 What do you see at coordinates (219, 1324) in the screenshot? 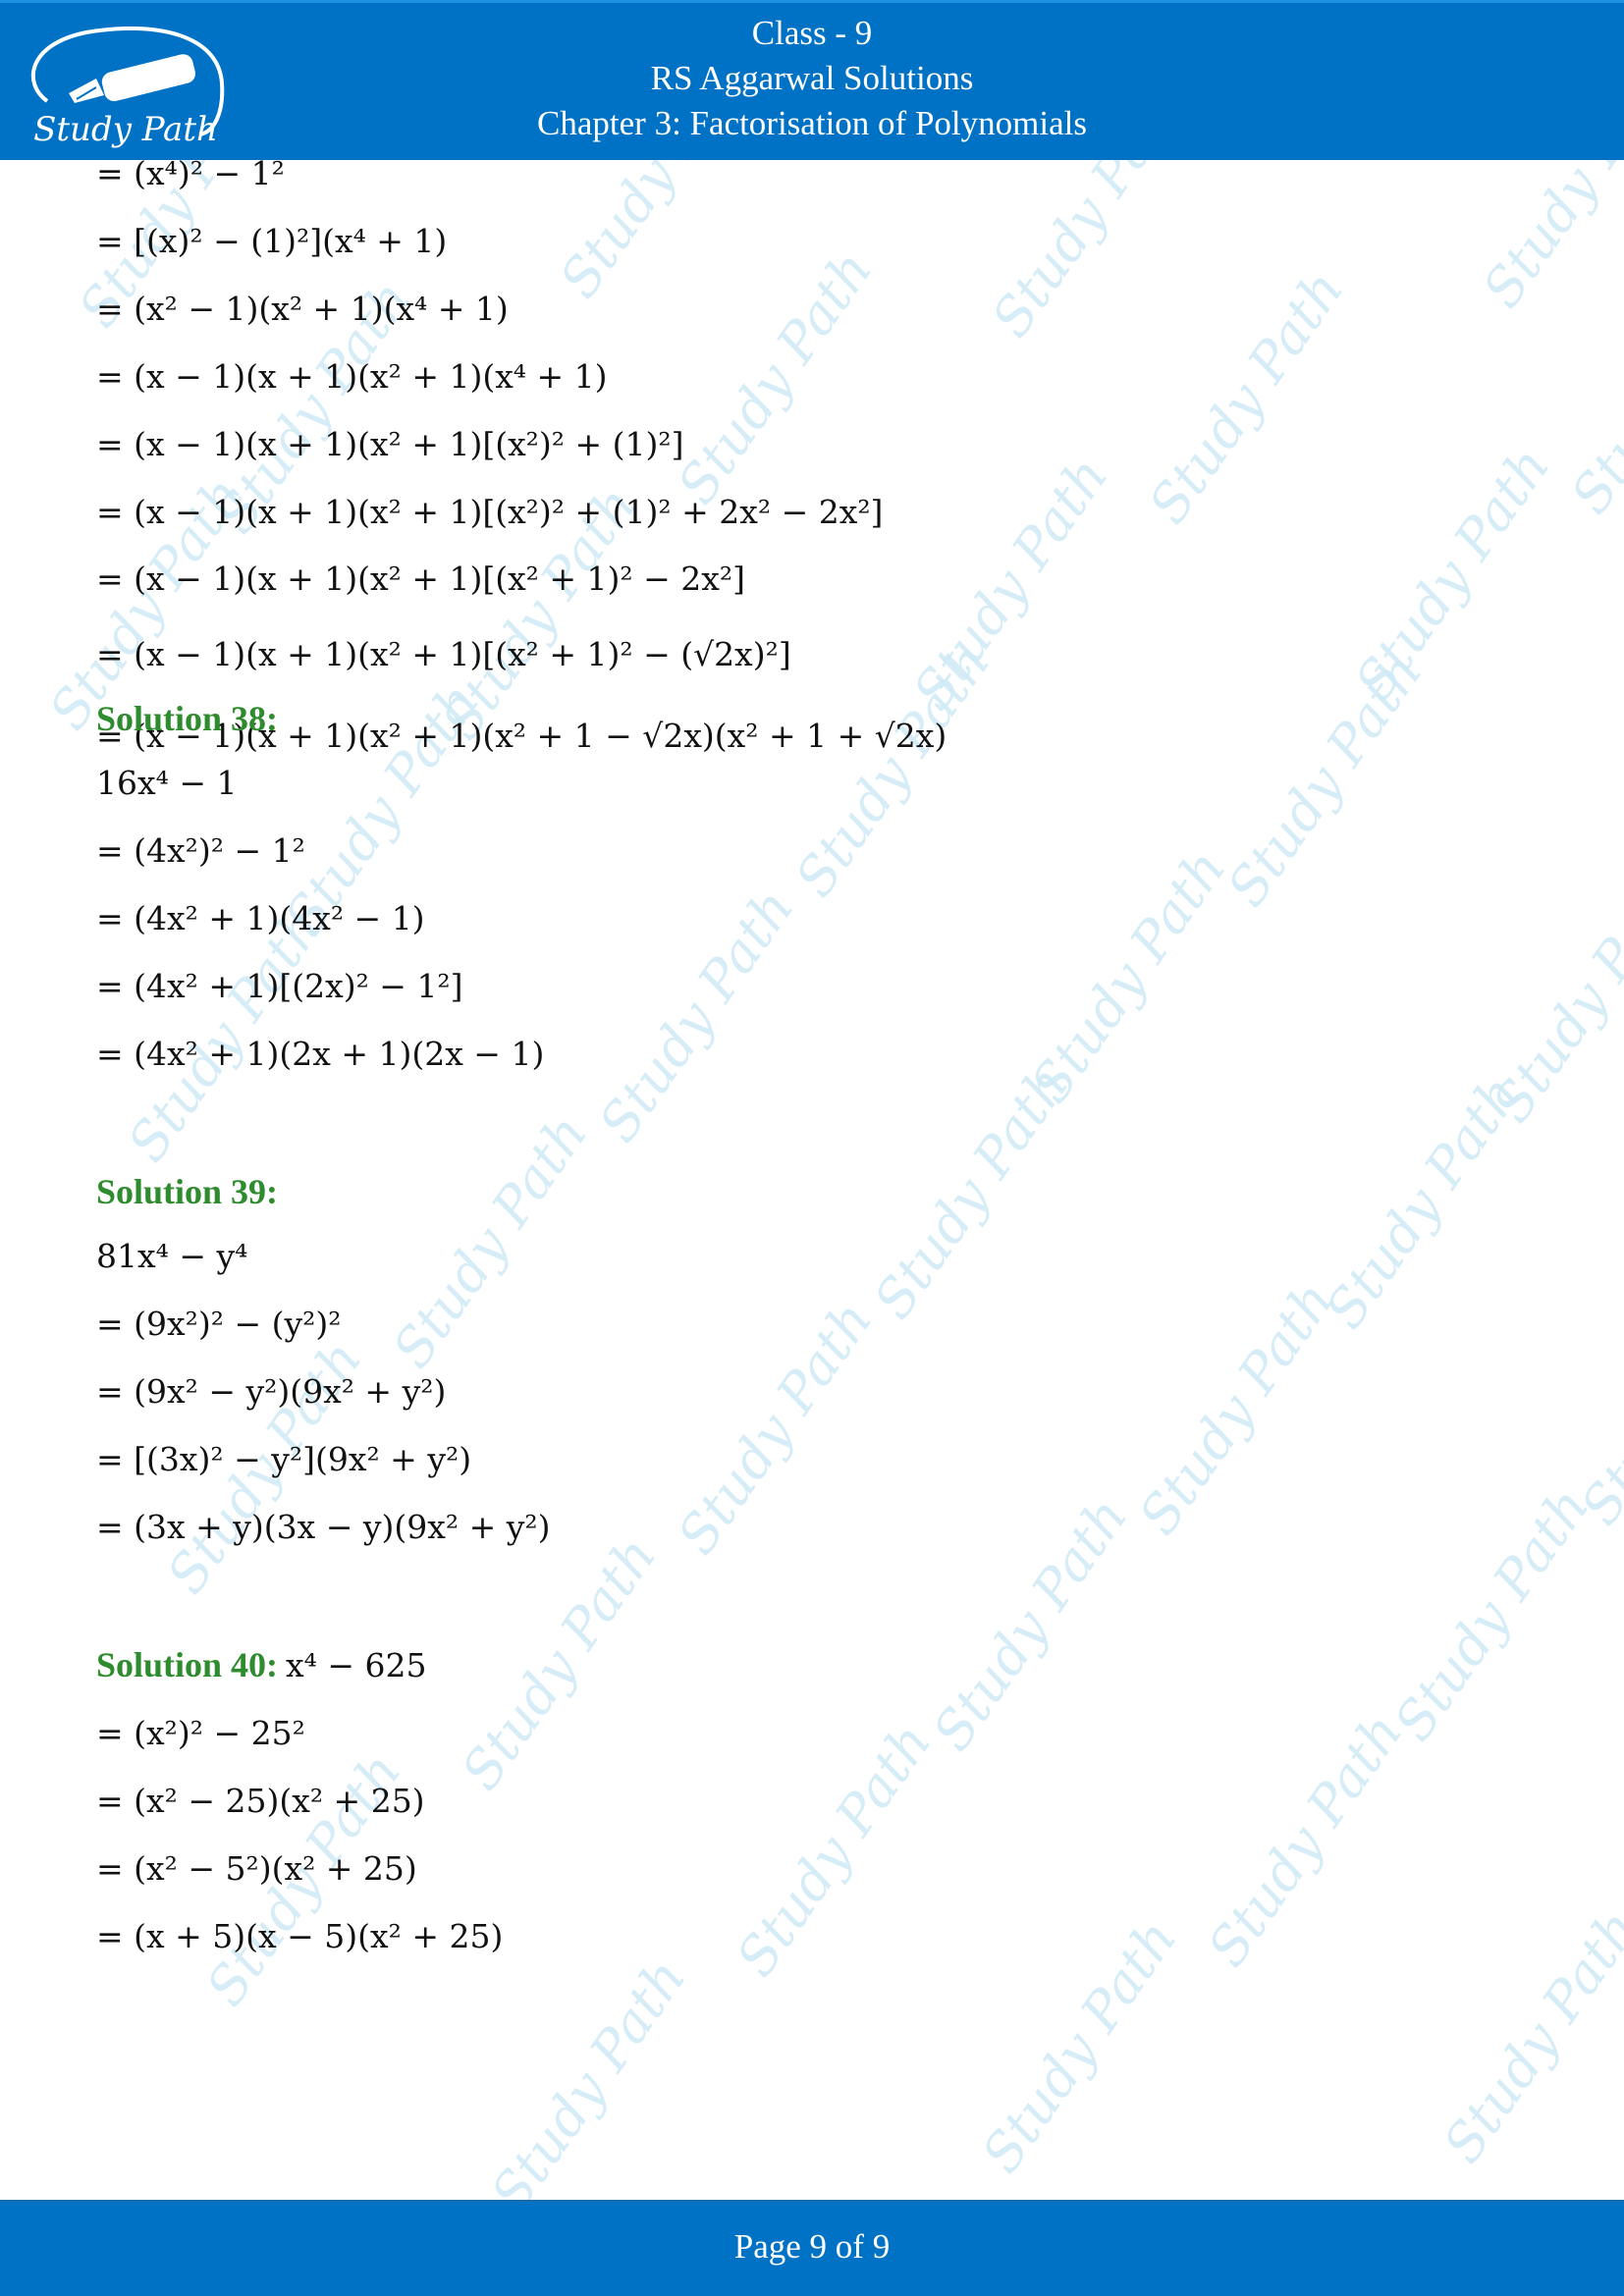
I see `math-step: = (9x²)² − (y²)²` at bounding box center [219, 1324].